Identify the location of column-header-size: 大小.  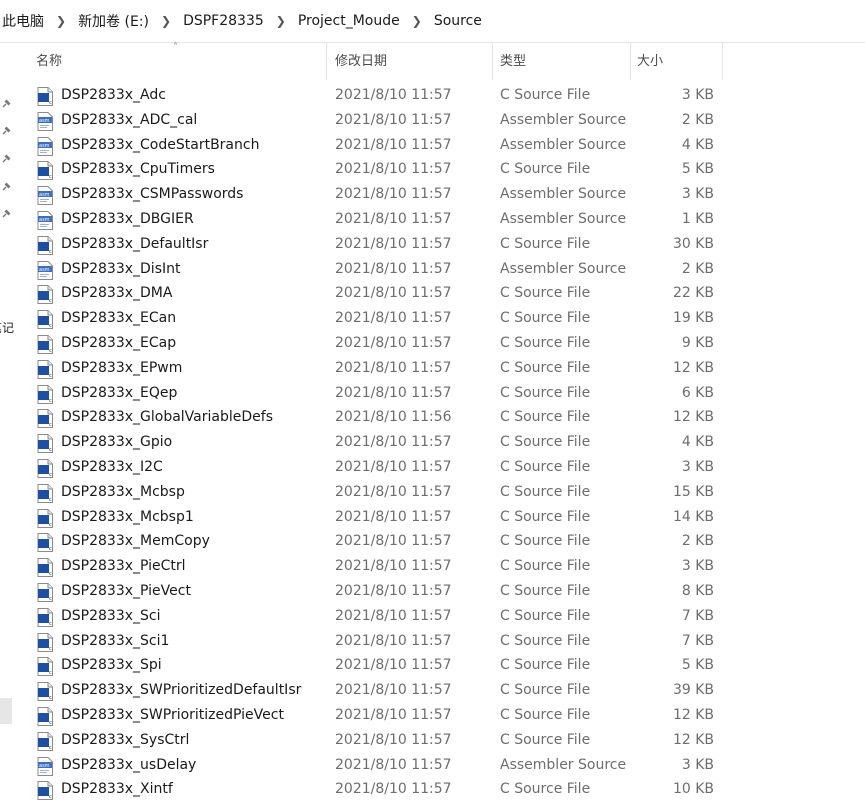
(650, 61).